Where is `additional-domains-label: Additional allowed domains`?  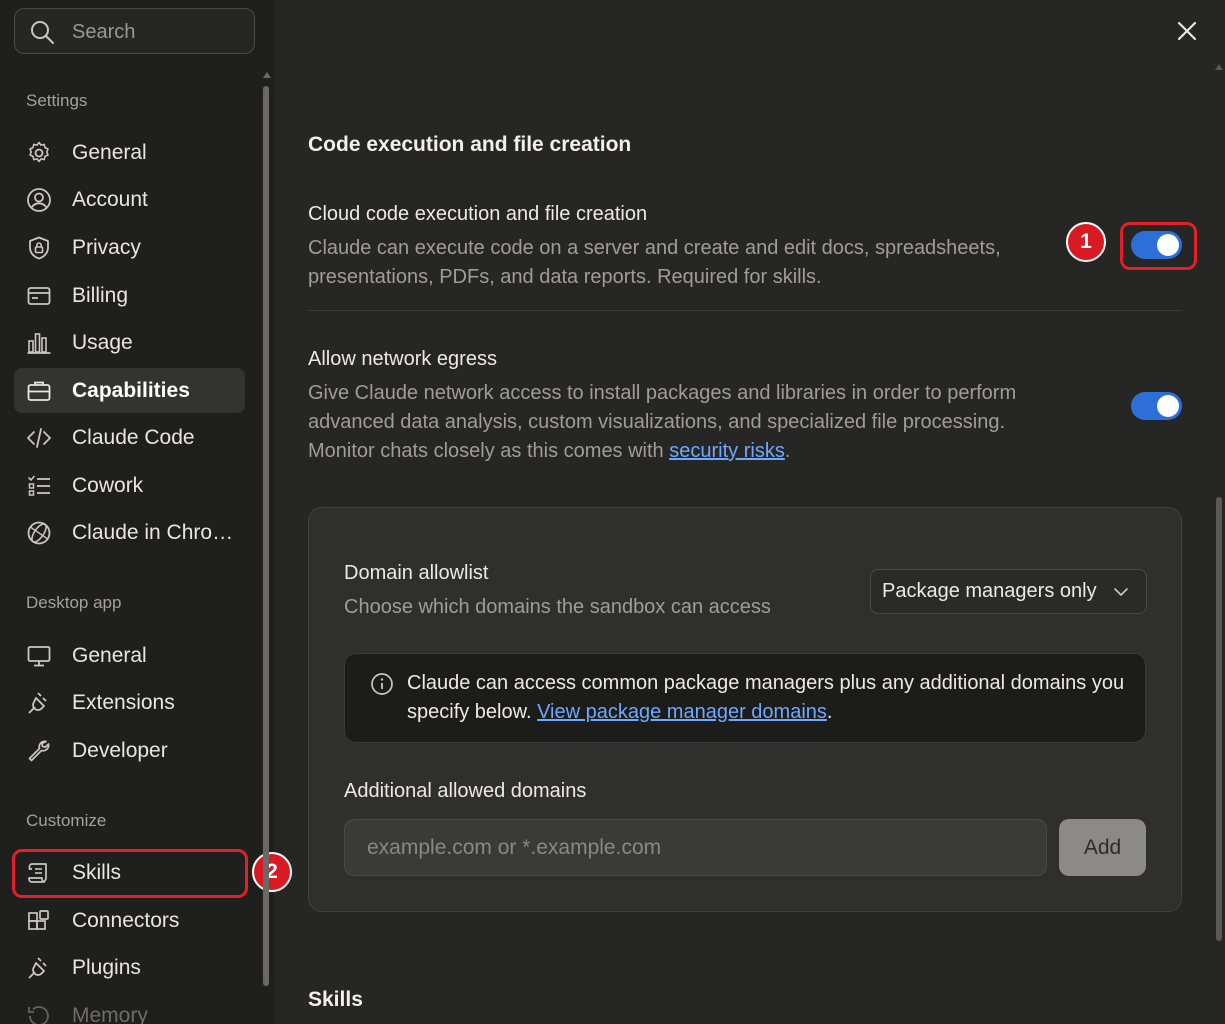
additional-domains-label: Additional allowed domains is located at coordinates (465, 791).